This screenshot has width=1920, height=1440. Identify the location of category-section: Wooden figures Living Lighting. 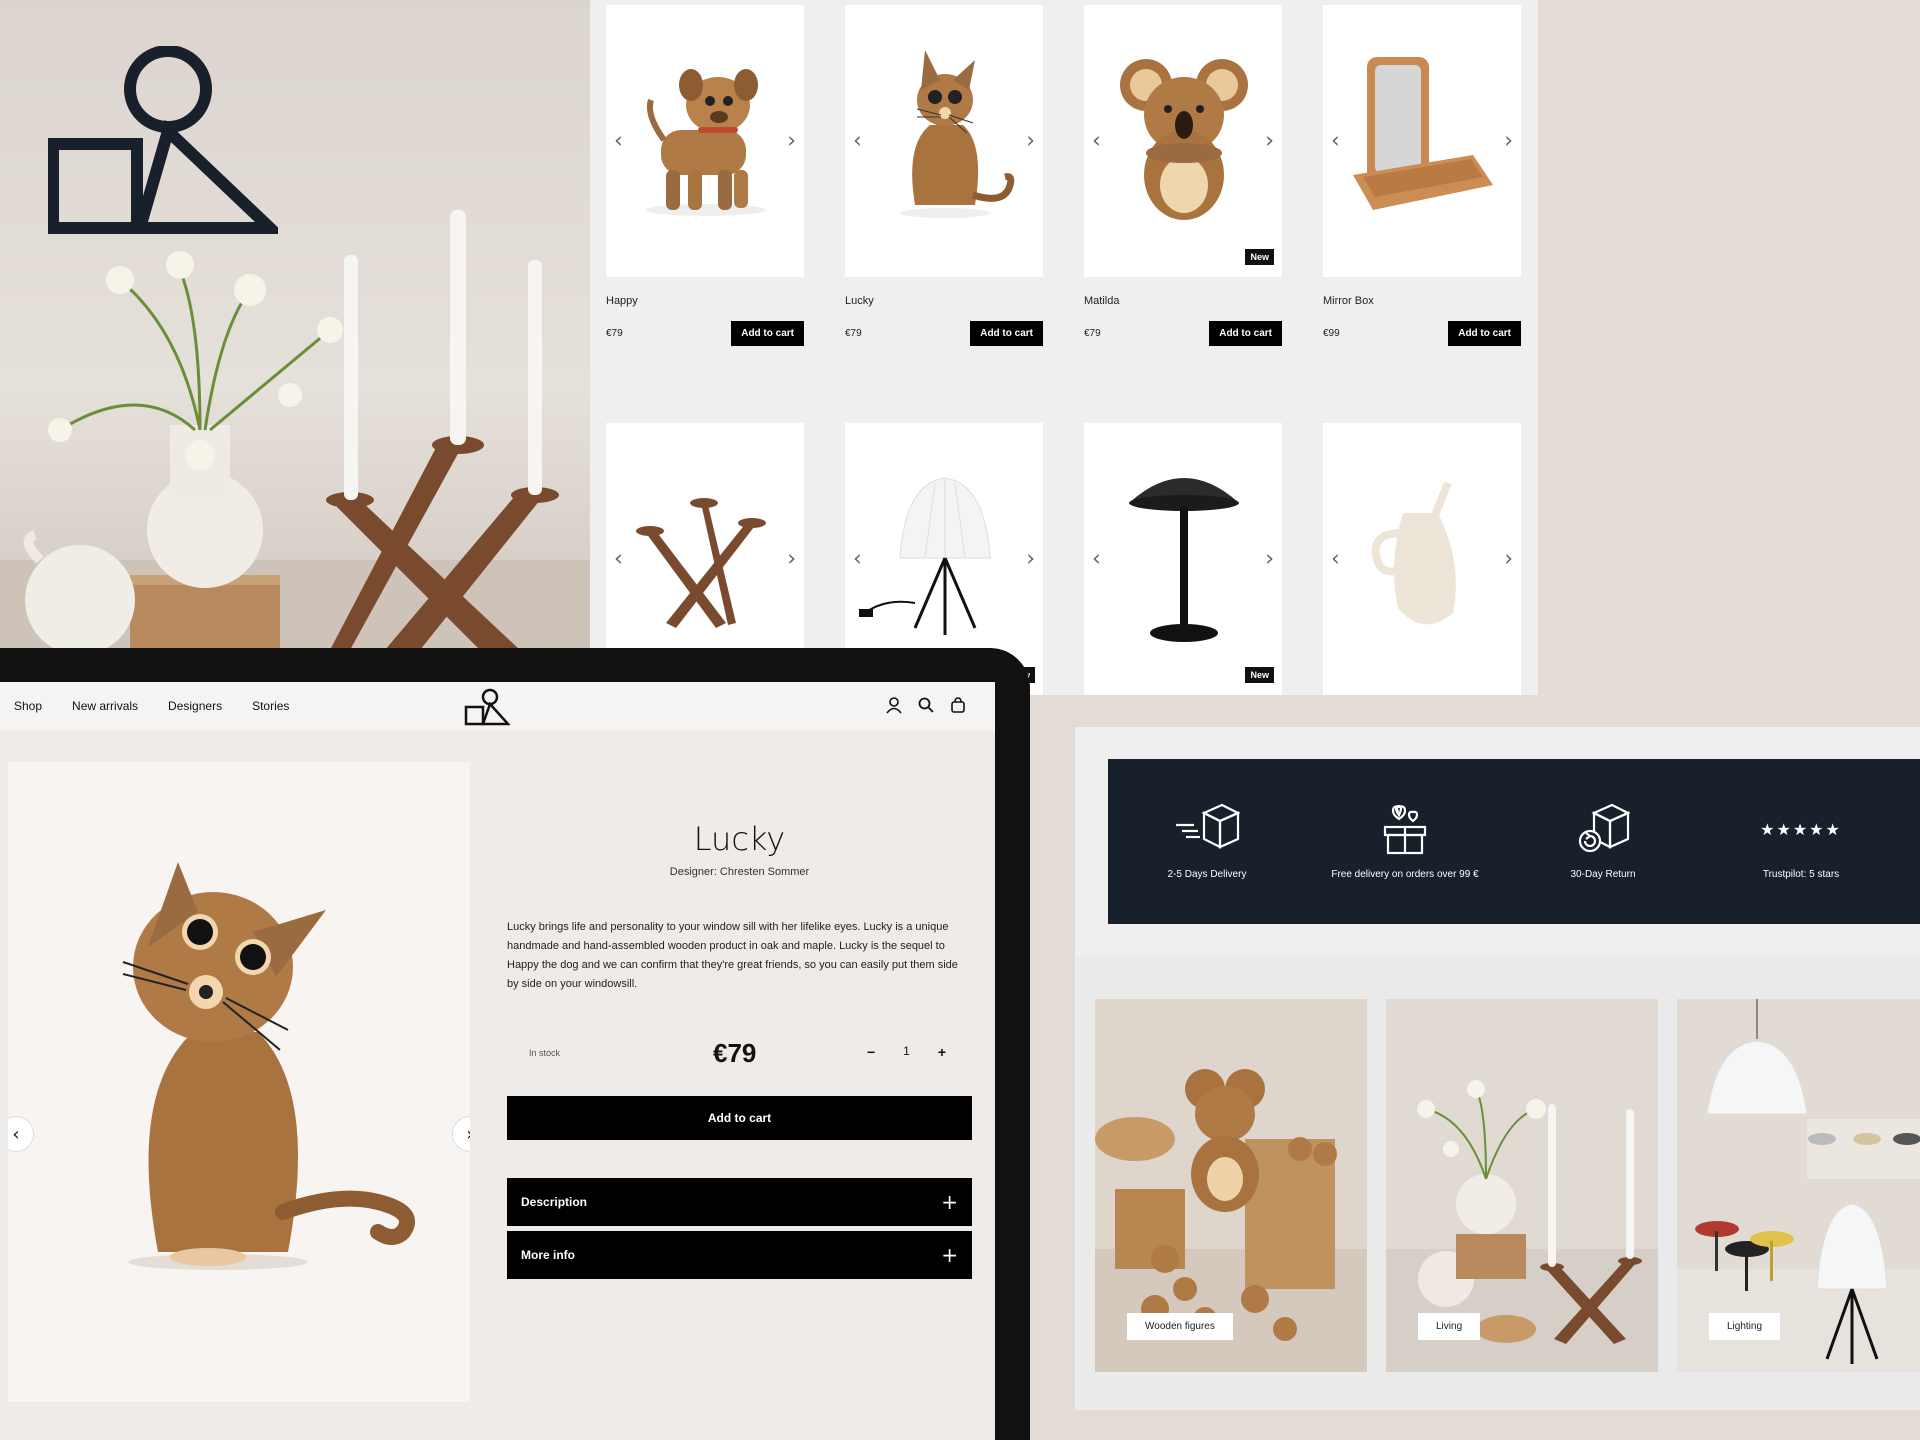
(1497, 1183).